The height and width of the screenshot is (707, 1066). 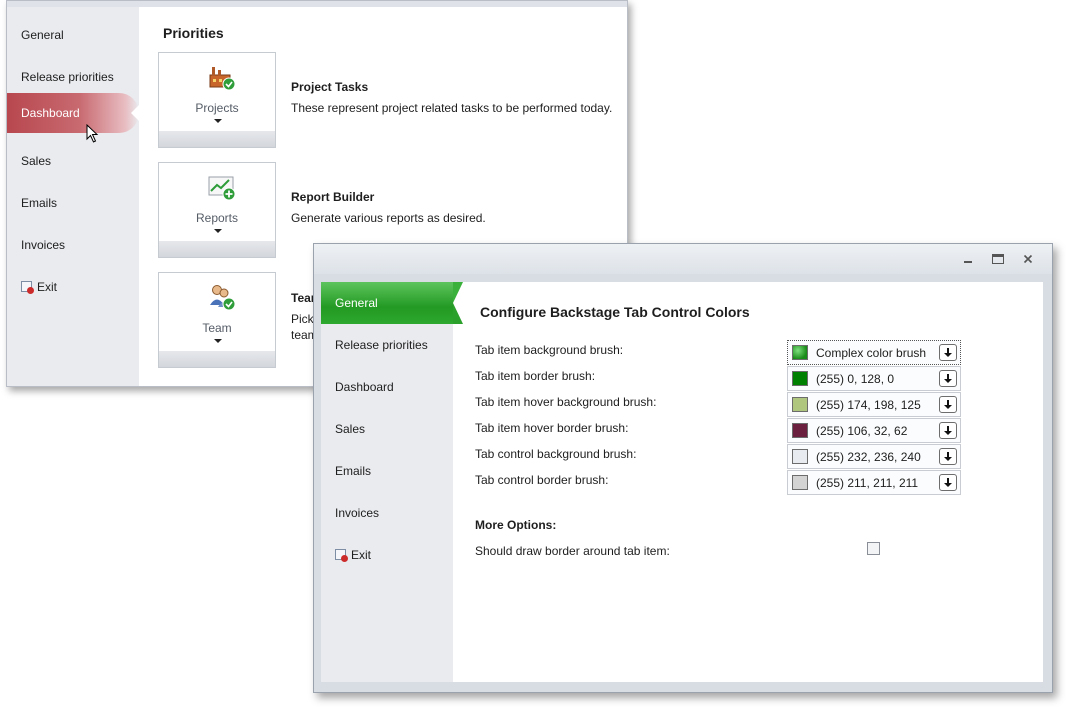 I want to click on back-nav-dashboard: Dashboard, so click(x=73, y=113).